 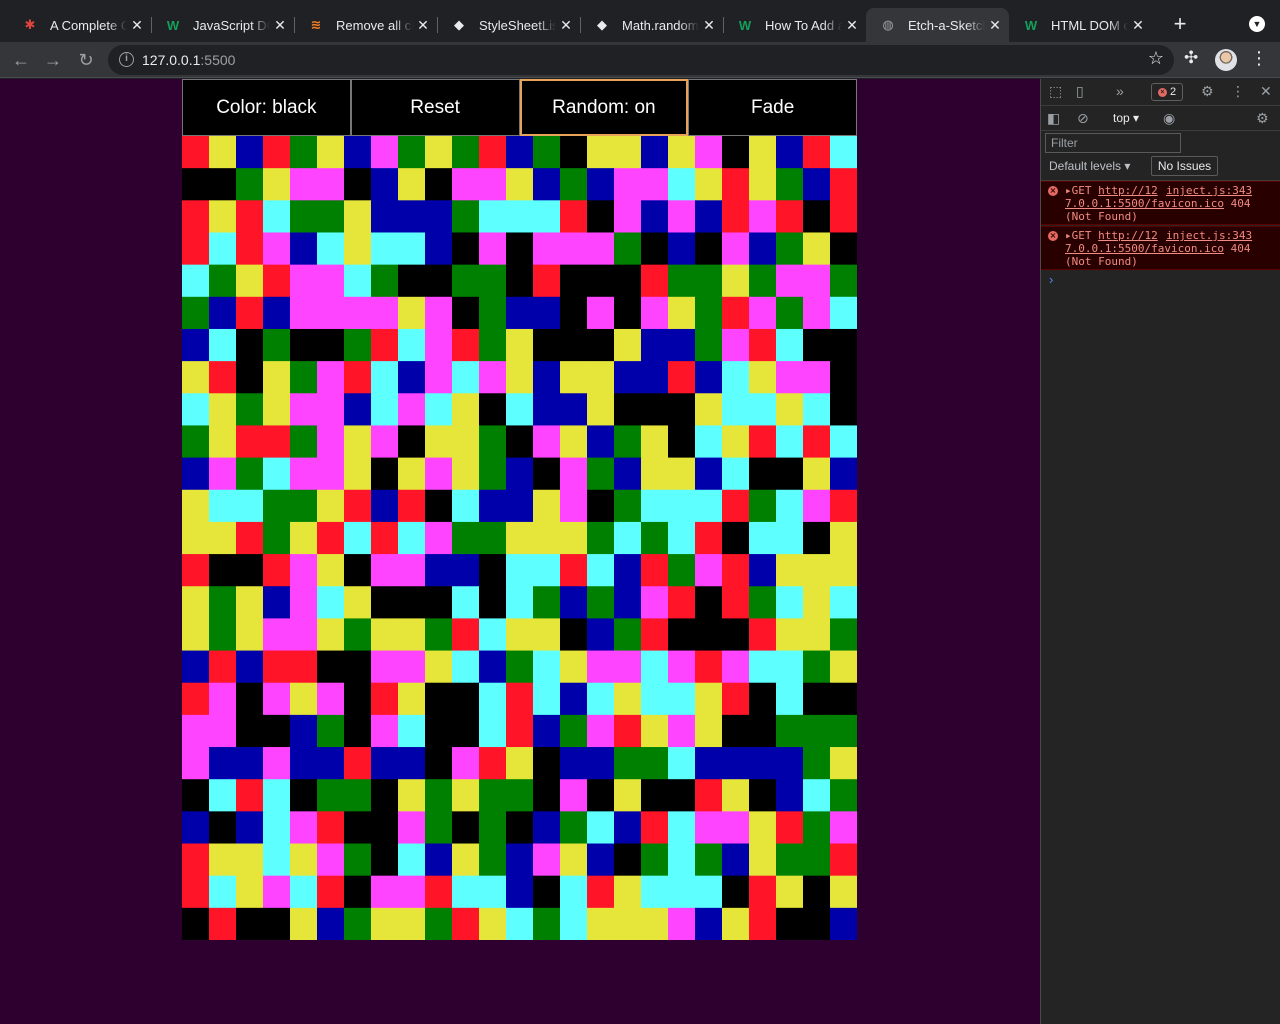 What do you see at coordinates (1089, 166) in the screenshot?
I see `log-levels-dropdown: Default levels ▾` at bounding box center [1089, 166].